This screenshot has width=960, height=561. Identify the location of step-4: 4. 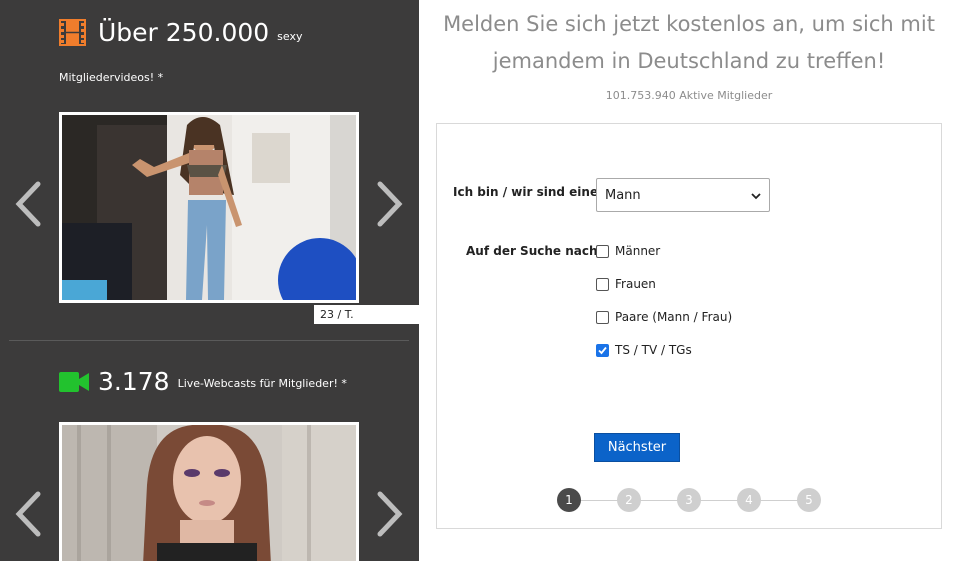
(749, 500).